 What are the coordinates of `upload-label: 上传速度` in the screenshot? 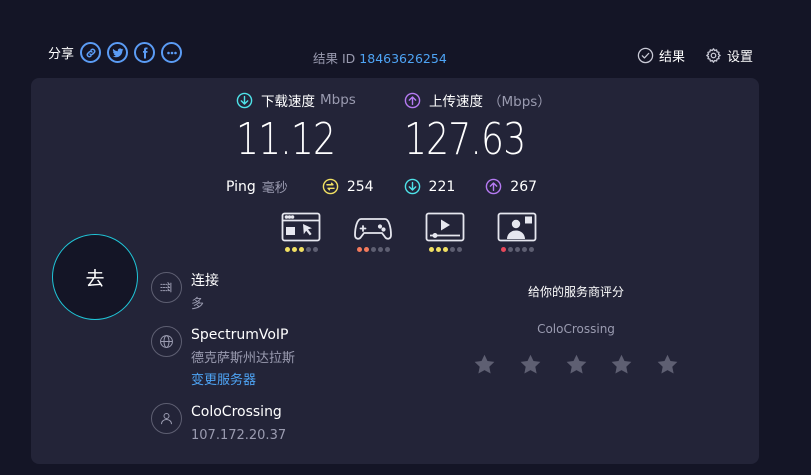 It's located at (456, 102).